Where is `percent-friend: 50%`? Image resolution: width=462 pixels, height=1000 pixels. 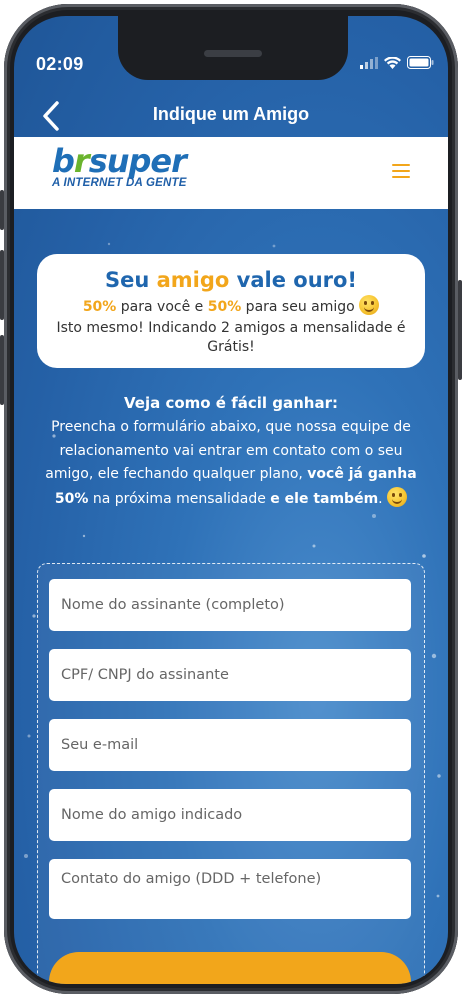
percent-friend: 50% is located at coordinates (224, 307).